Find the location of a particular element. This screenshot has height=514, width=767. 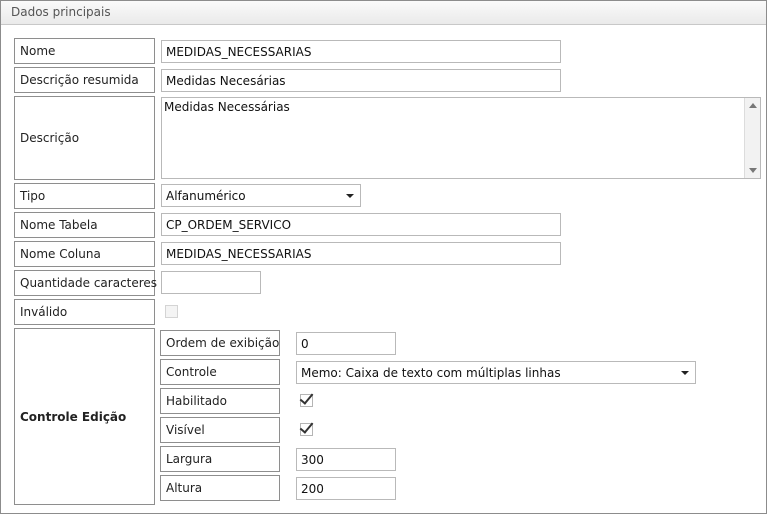

habilitado-checkbox is located at coordinates (306, 398).